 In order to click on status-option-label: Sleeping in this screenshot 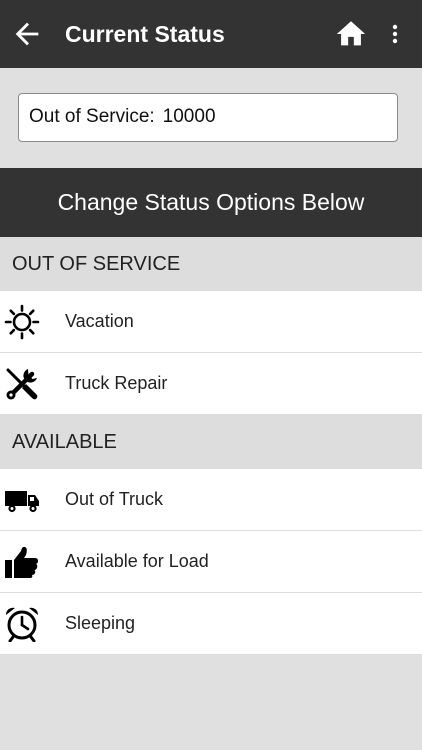, I will do `click(100, 623)`.